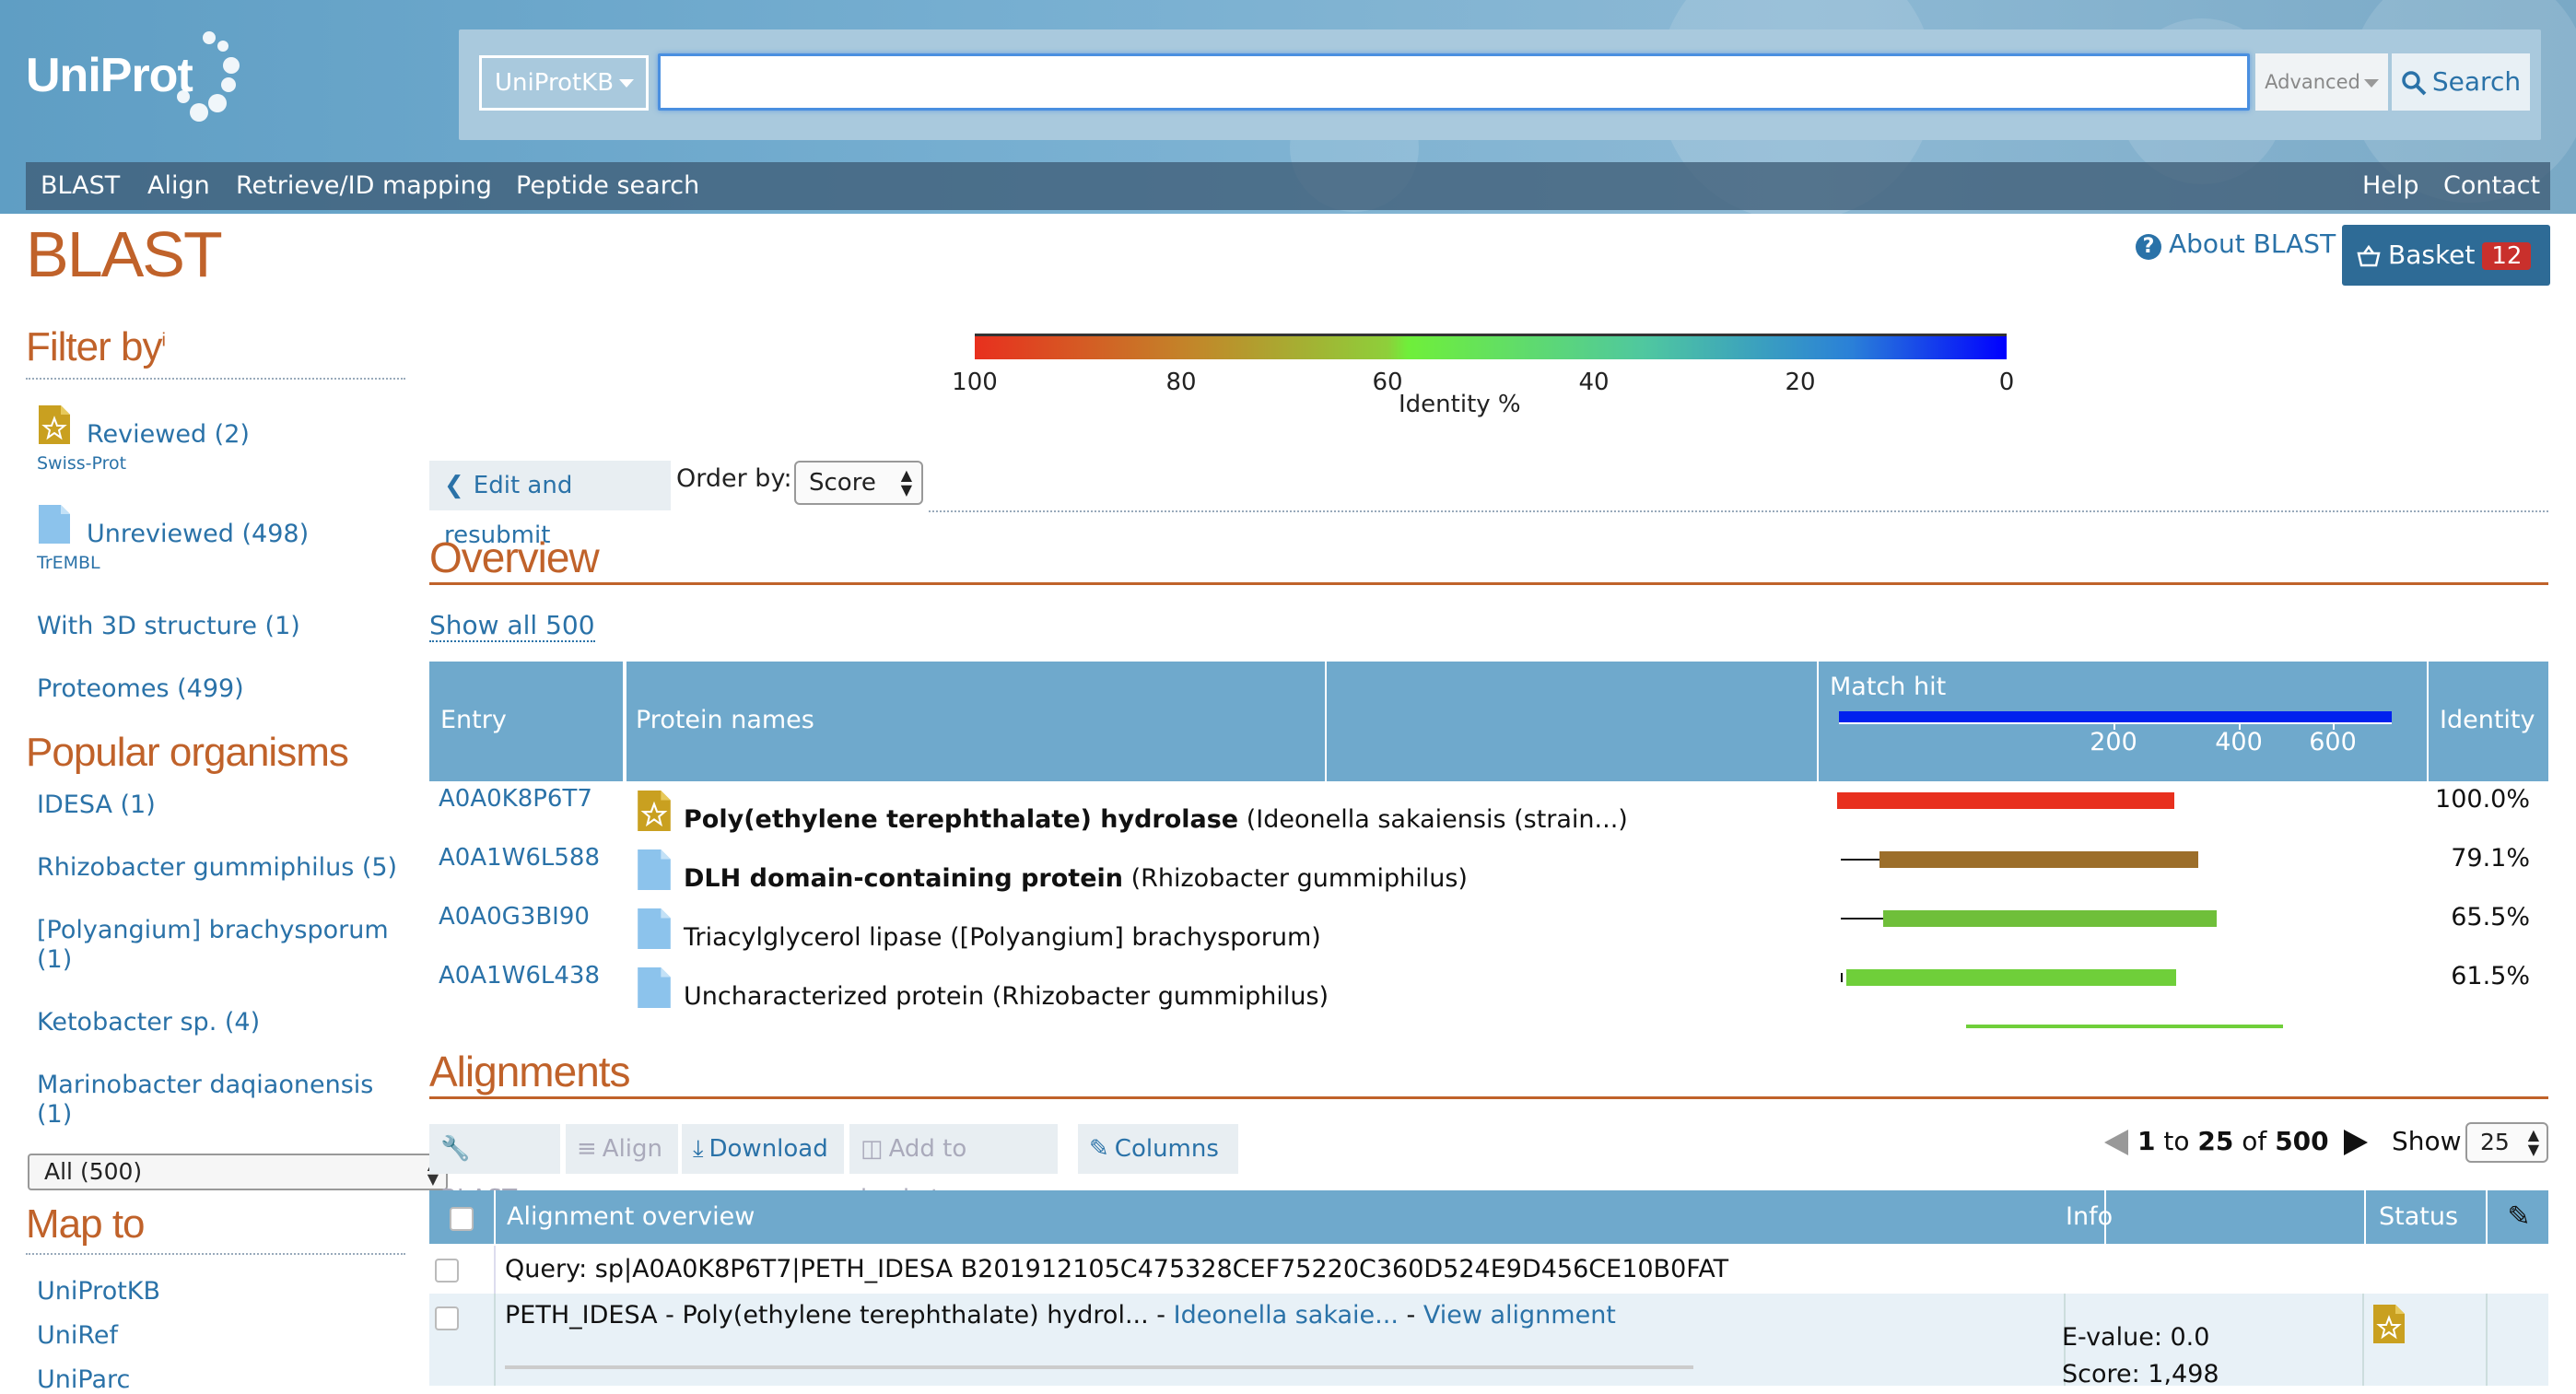 The image size is (2576, 1394). What do you see at coordinates (2446, 274) in the screenshot?
I see `basket-button: Basket 12` at bounding box center [2446, 274].